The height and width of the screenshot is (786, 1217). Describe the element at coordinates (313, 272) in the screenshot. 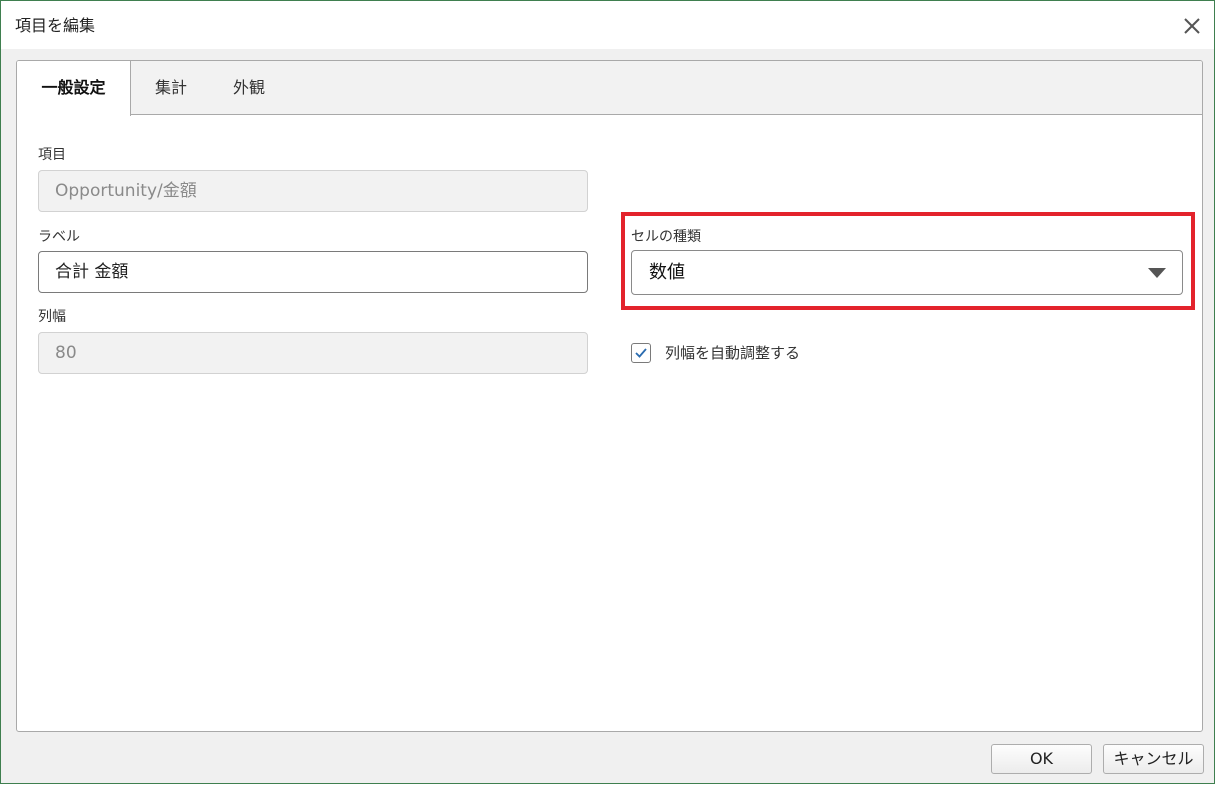

I see `label-input: 合計 金額` at that location.